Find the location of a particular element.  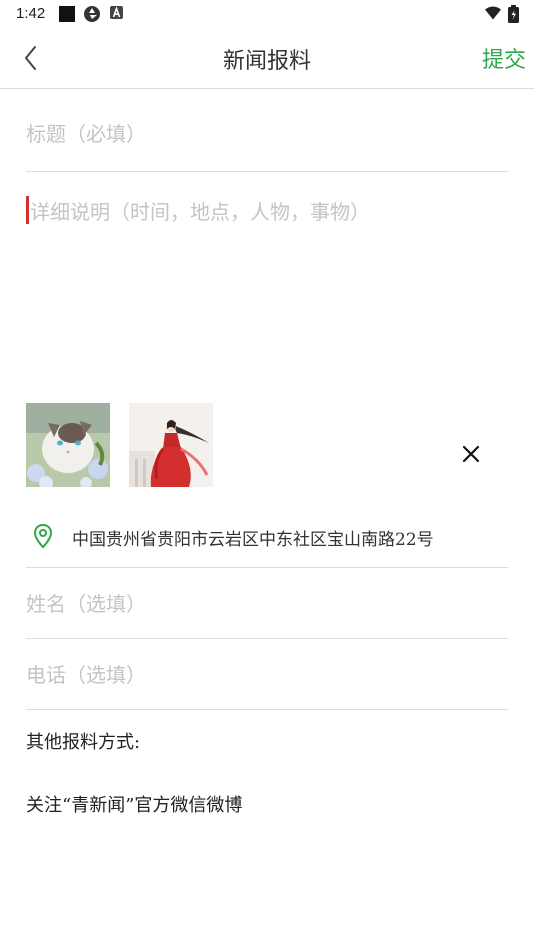

status-bar: 1:42 is located at coordinates (267, 14).